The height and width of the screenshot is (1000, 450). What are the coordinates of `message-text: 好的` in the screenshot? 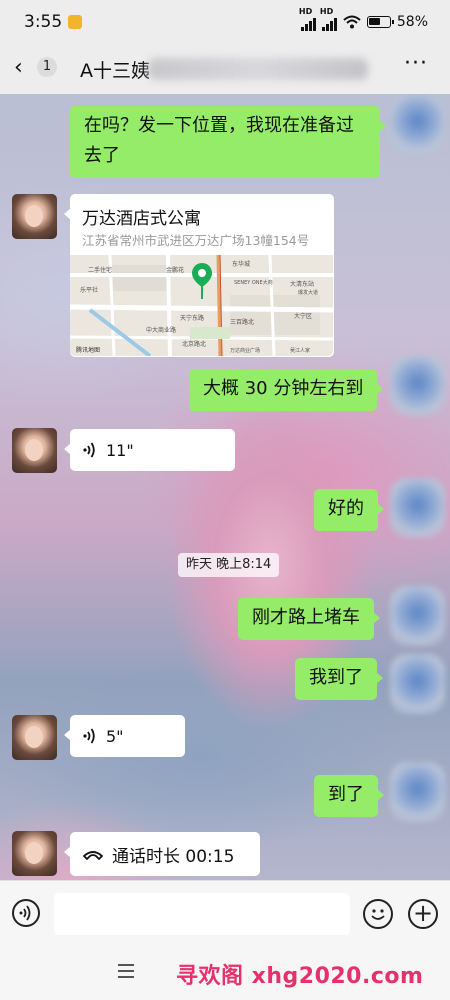 It's located at (346, 508).